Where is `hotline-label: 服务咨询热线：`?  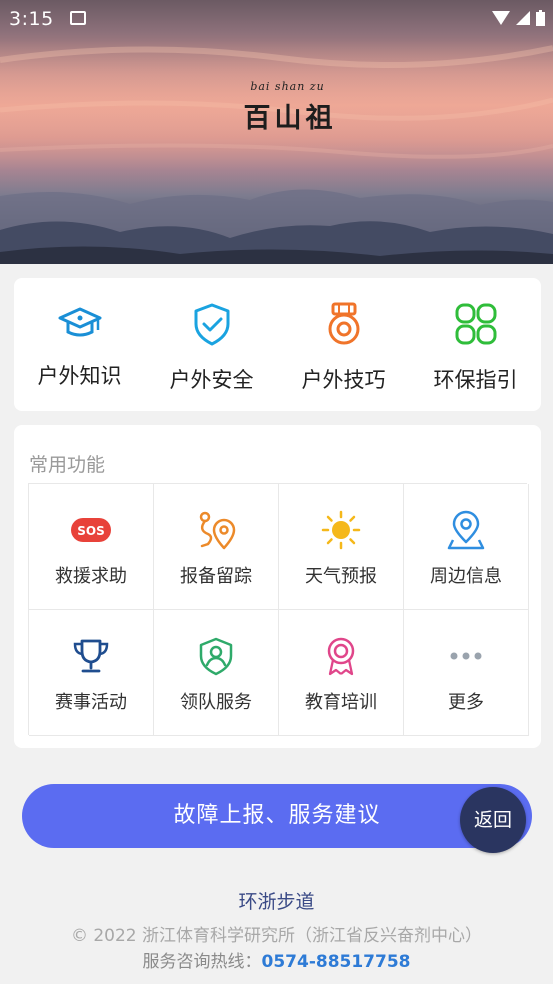 hotline-label: 服务咨询热线： is located at coordinates (202, 962).